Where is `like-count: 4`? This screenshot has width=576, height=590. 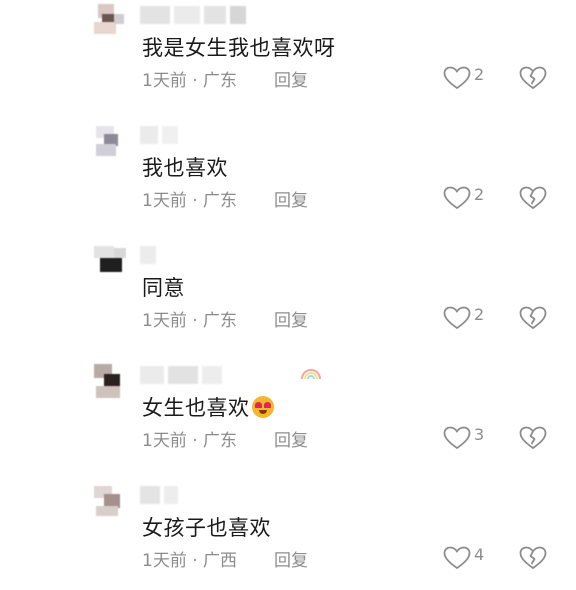 like-count: 4 is located at coordinates (479, 554).